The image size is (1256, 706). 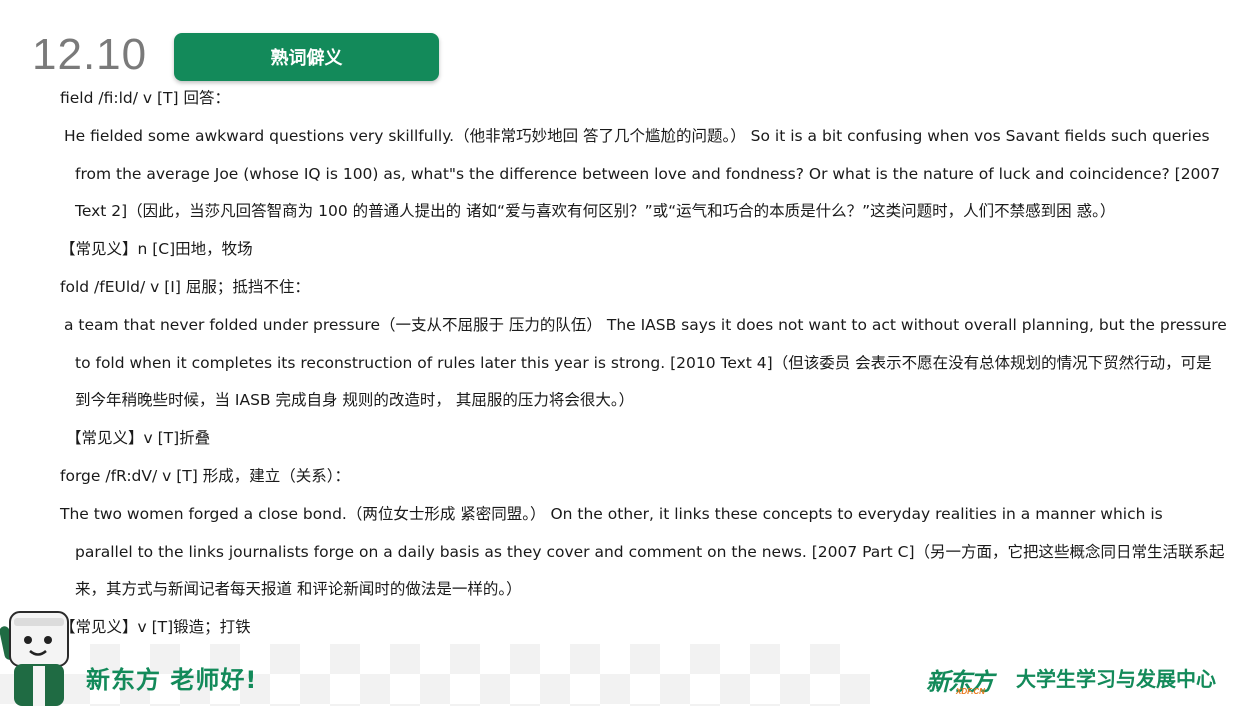 What do you see at coordinates (172, 680) in the screenshot?
I see `slogan-text: 新东方 老师好!` at bounding box center [172, 680].